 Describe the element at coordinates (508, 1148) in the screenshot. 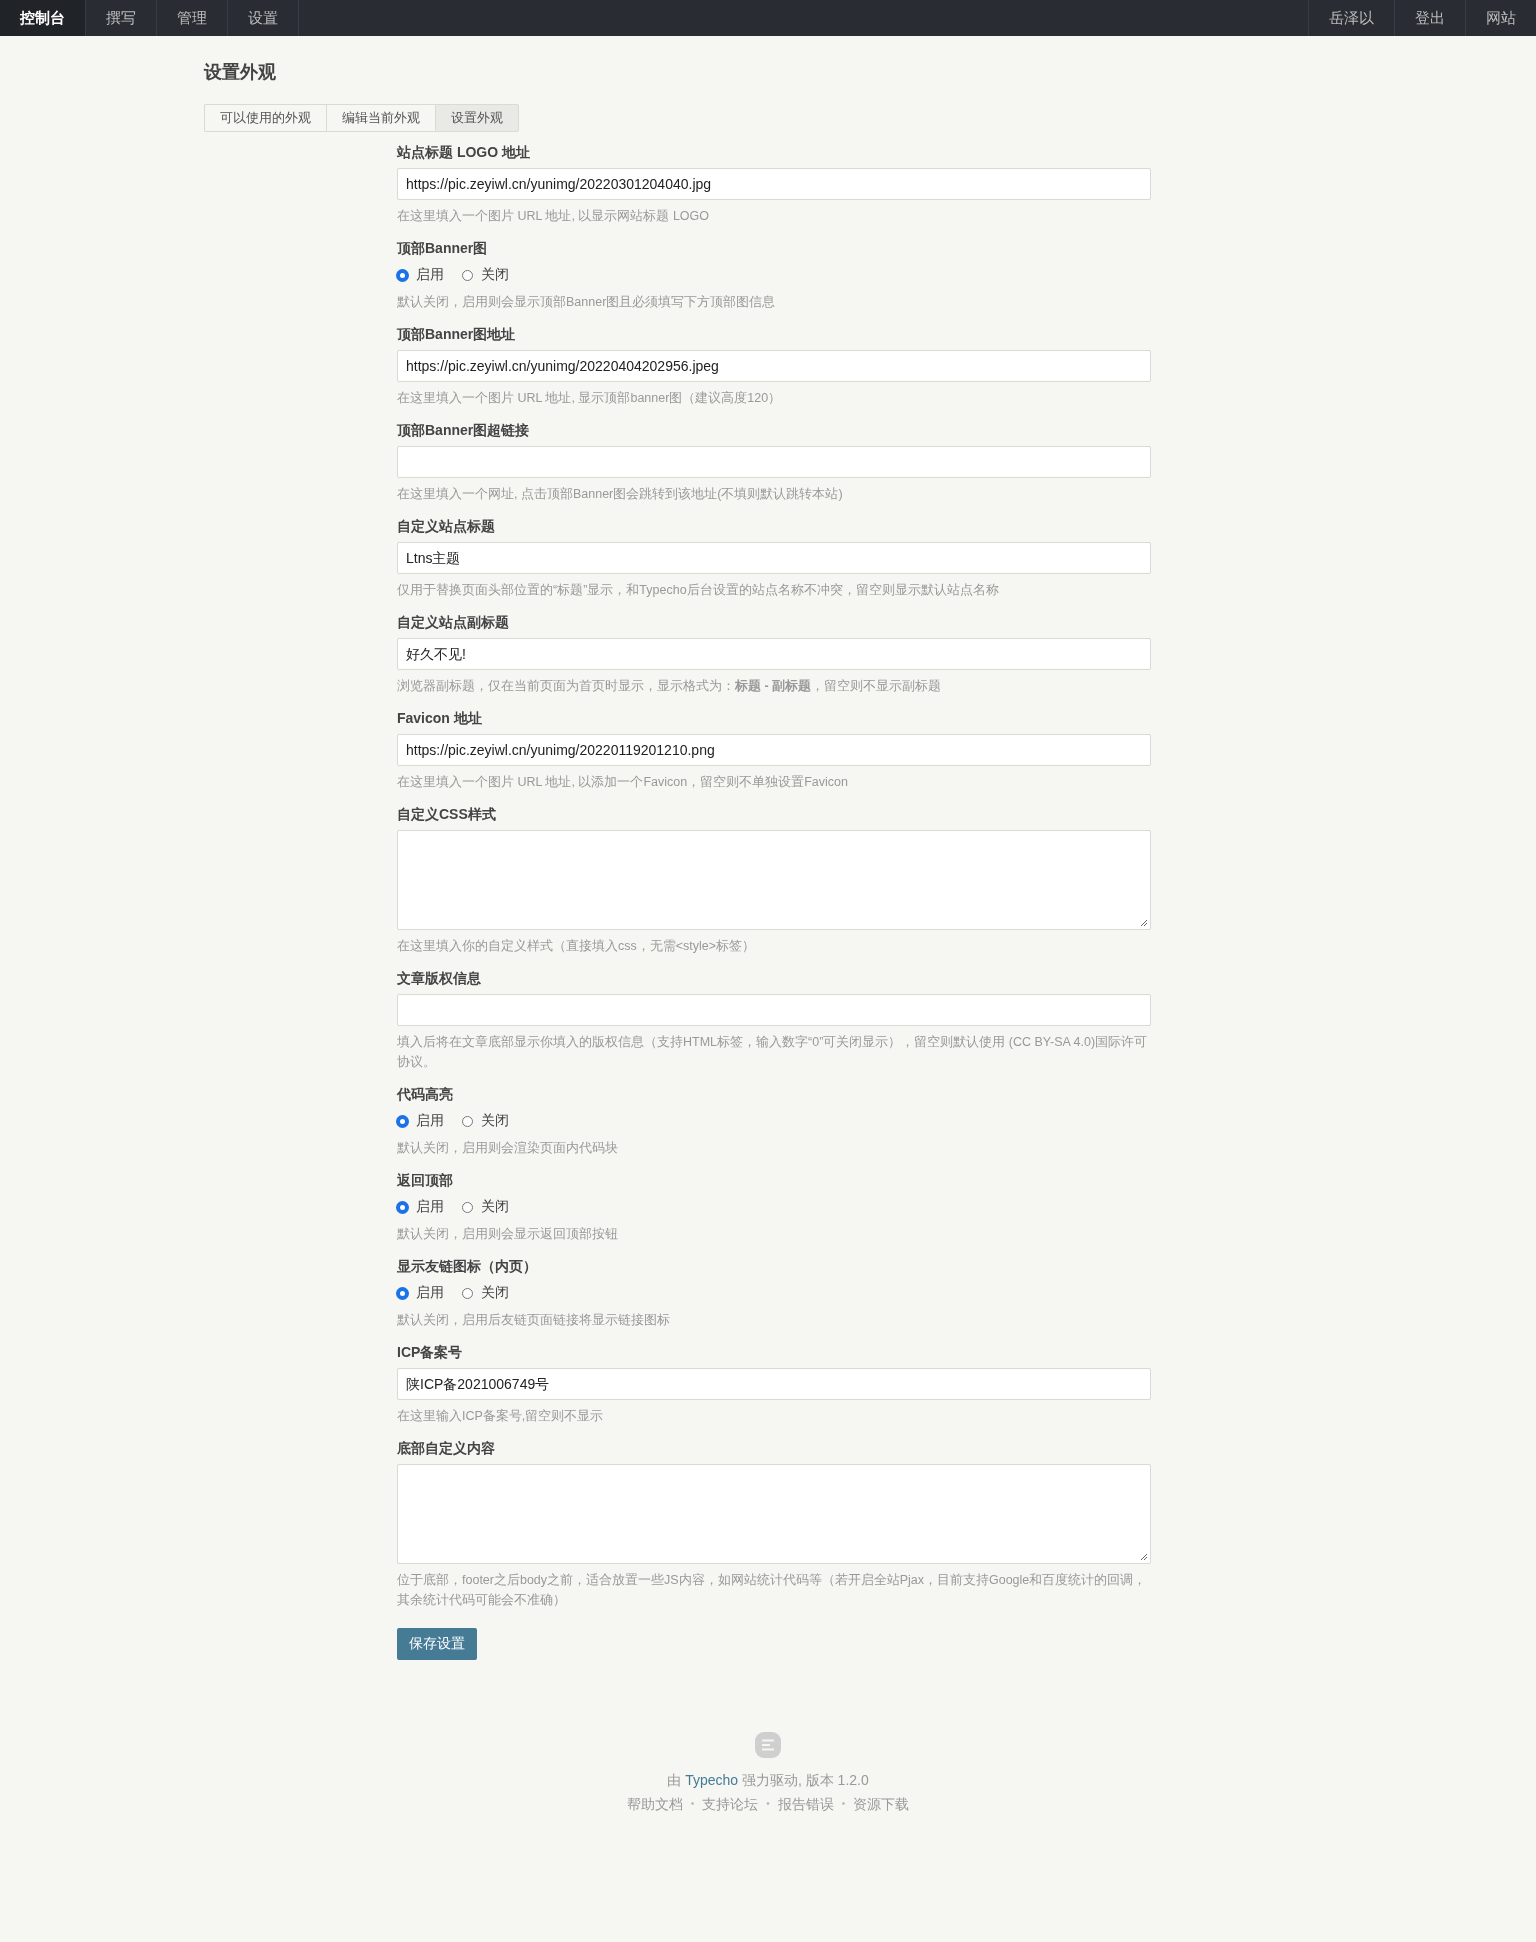

I see `field-hint: 默认关闭，启用则会渲染页面内代码块` at that location.